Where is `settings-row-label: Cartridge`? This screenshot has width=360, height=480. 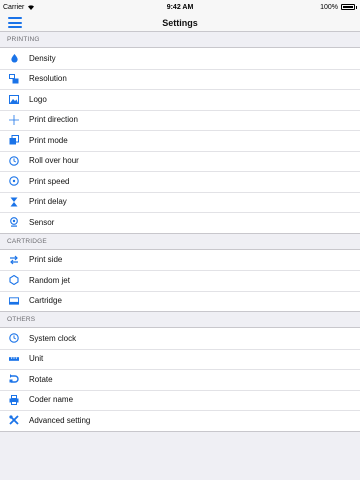 settings-row-label: Cartridge is located at coordinates (45, 301).